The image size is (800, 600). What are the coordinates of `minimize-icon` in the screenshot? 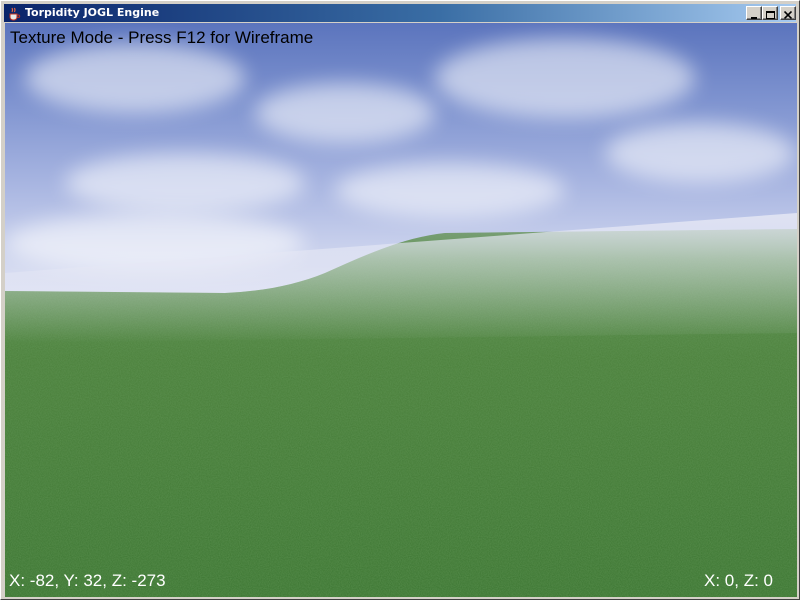 It's located at (754, 13).